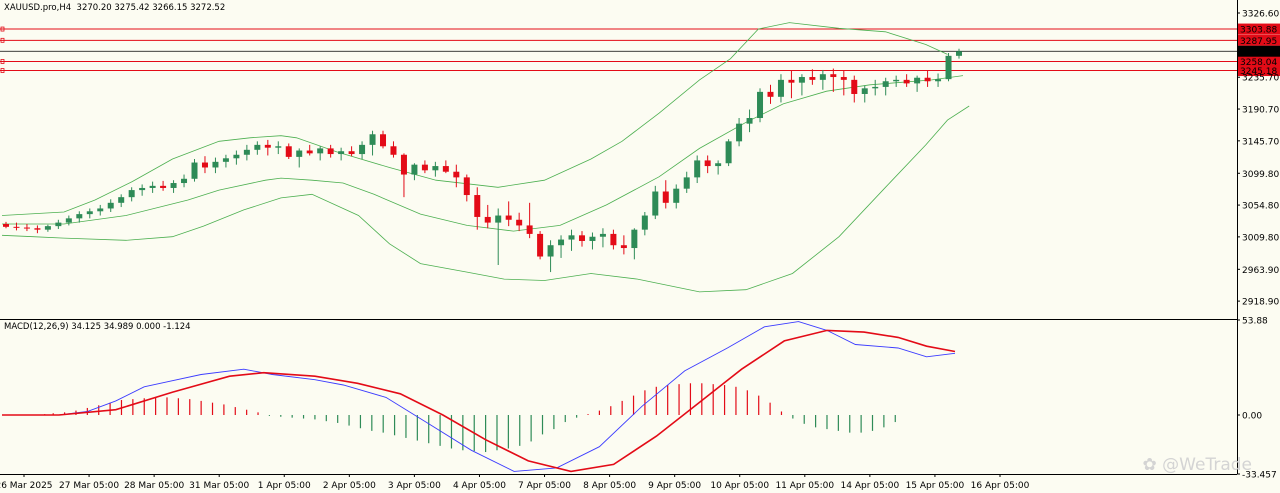  Describe the element at coordinates (1260, 111) in the screenshot. I see `price-tick-label: 3190.70` at that location.